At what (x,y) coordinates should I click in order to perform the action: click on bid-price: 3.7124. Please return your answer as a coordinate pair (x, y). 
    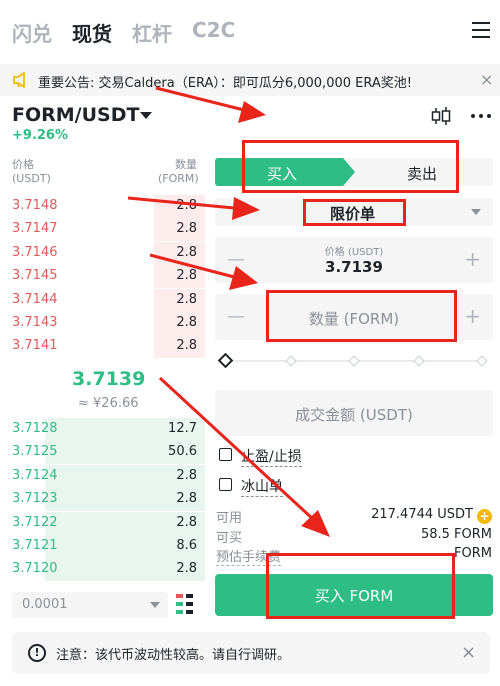
    Looking at the image, I should click on (35, 475).